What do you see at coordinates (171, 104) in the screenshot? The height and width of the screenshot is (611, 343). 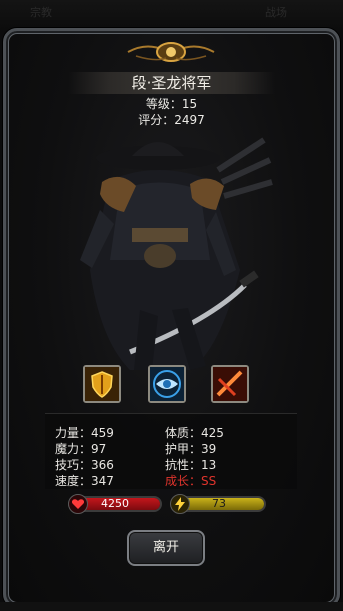 I see `hero-level: 等级：15` at bounding box center [171, 104].